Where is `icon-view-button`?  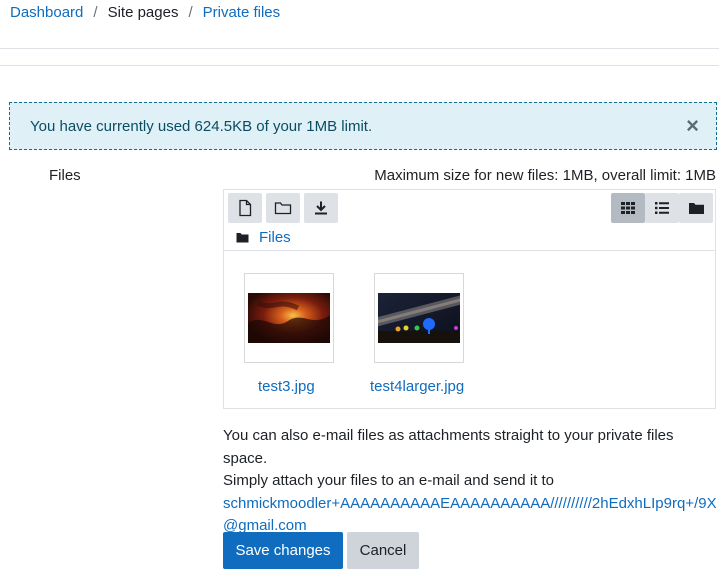 icon-view-button is located at coordinates (628, 208).